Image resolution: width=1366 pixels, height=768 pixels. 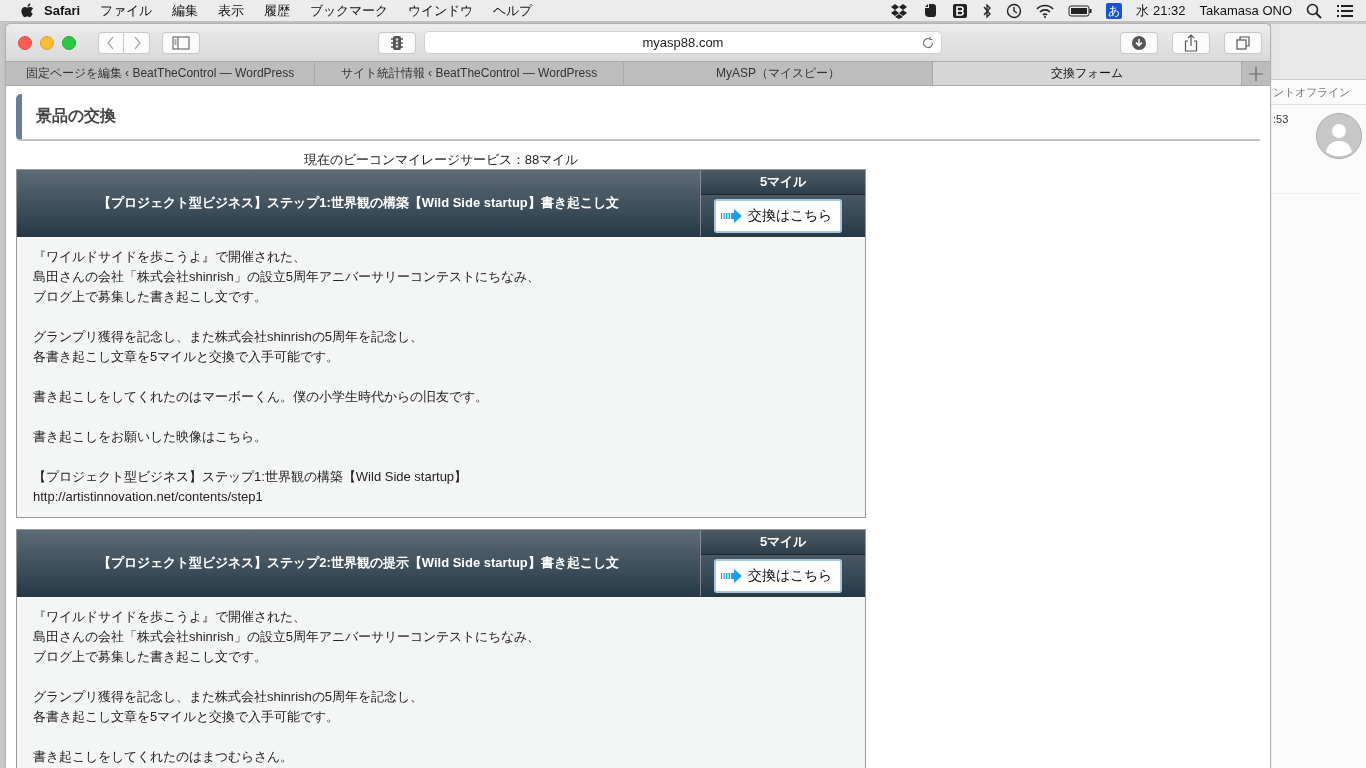 I want to click on share-button, so click(x=1191, y=42).